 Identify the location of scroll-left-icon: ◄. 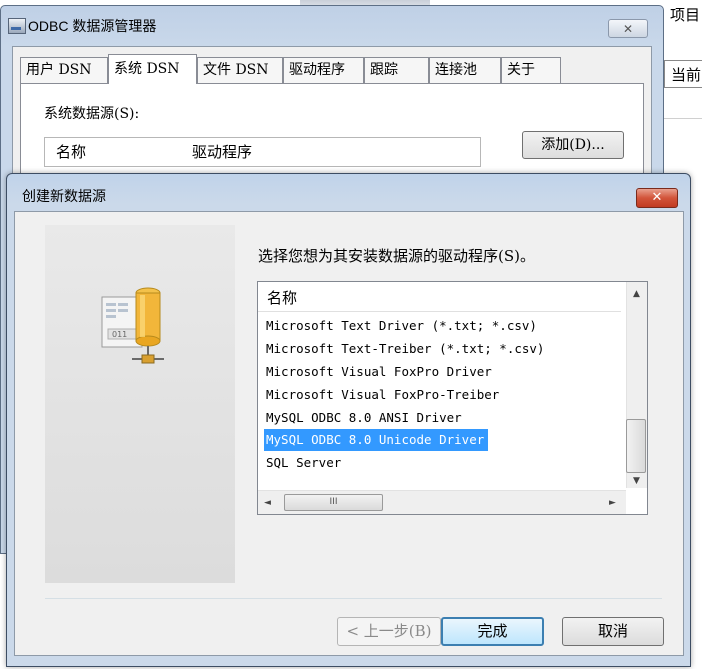
(267, 503).